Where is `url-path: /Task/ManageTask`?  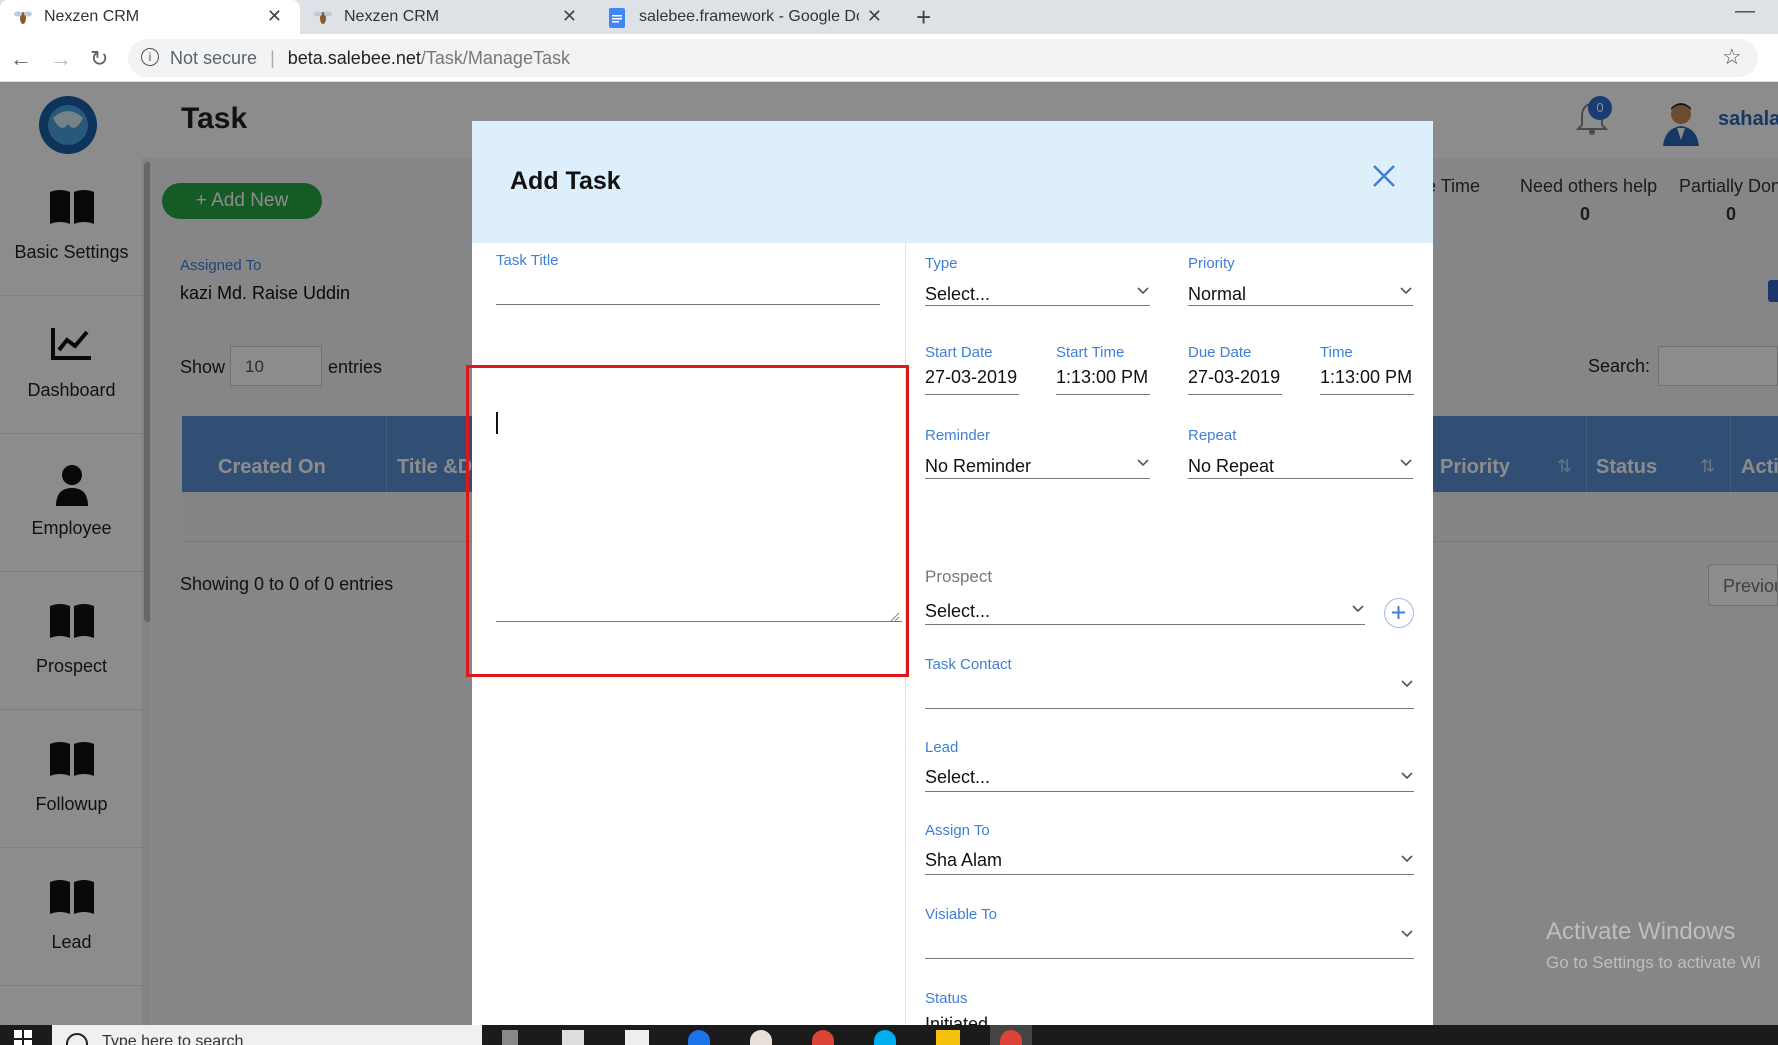
url-path: /Task/ManageTask is located at coordinates (495, 58).